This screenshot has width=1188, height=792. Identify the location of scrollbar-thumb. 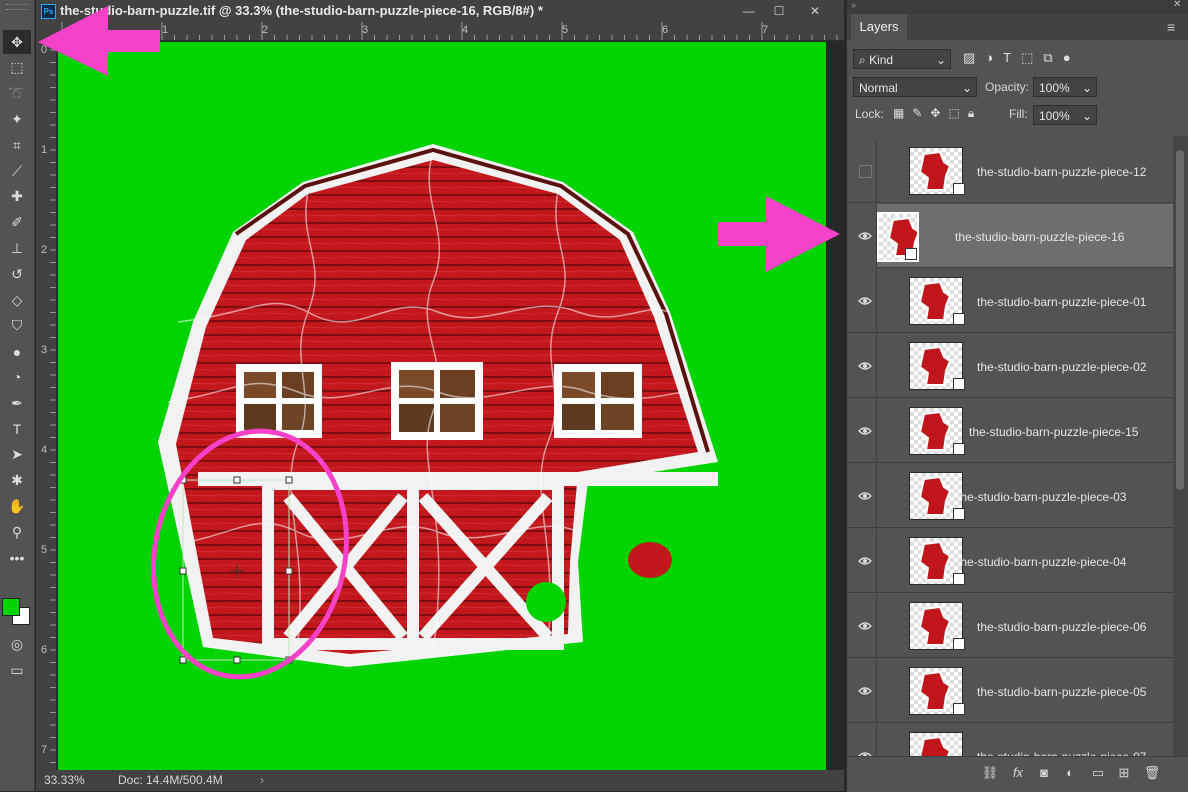
(1180, 320).